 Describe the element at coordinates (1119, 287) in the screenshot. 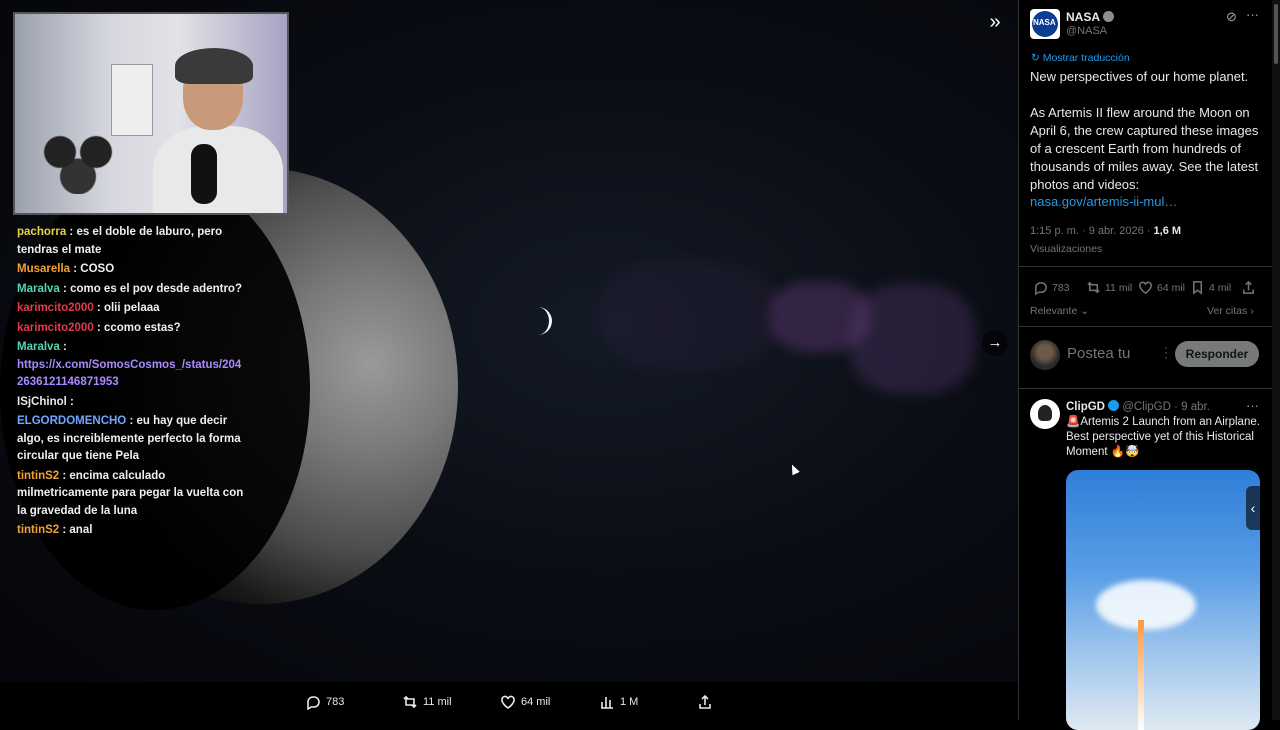

I see `repost-count: 11 mil` at that location.